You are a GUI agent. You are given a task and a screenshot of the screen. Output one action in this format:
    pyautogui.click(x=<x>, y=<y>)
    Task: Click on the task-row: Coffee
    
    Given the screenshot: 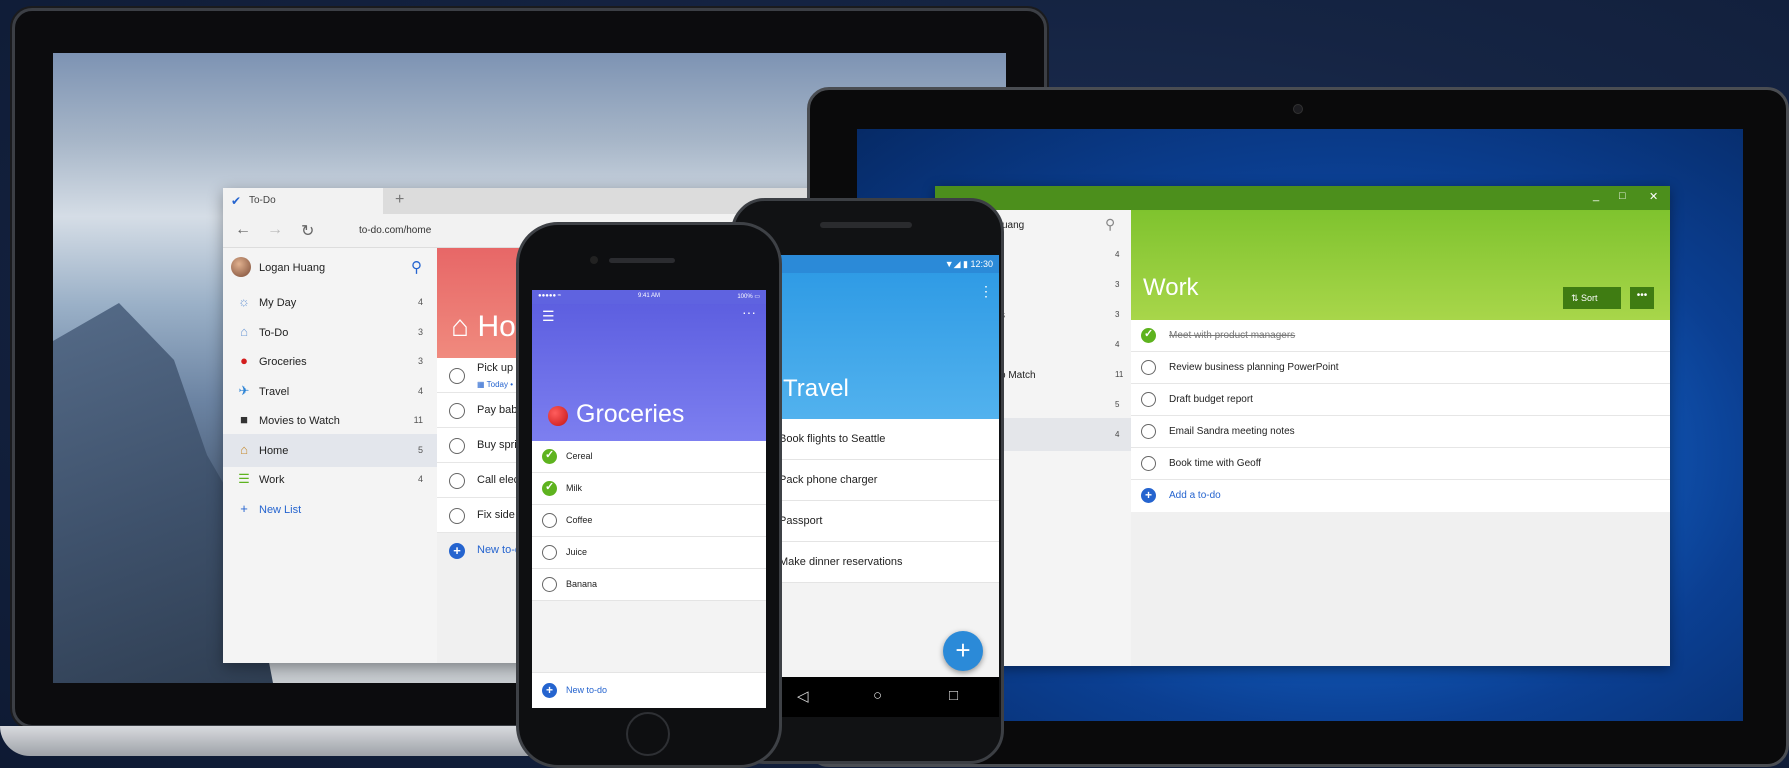 What is the action you would take?
    pyautogui.click(x=649, y=521)
    